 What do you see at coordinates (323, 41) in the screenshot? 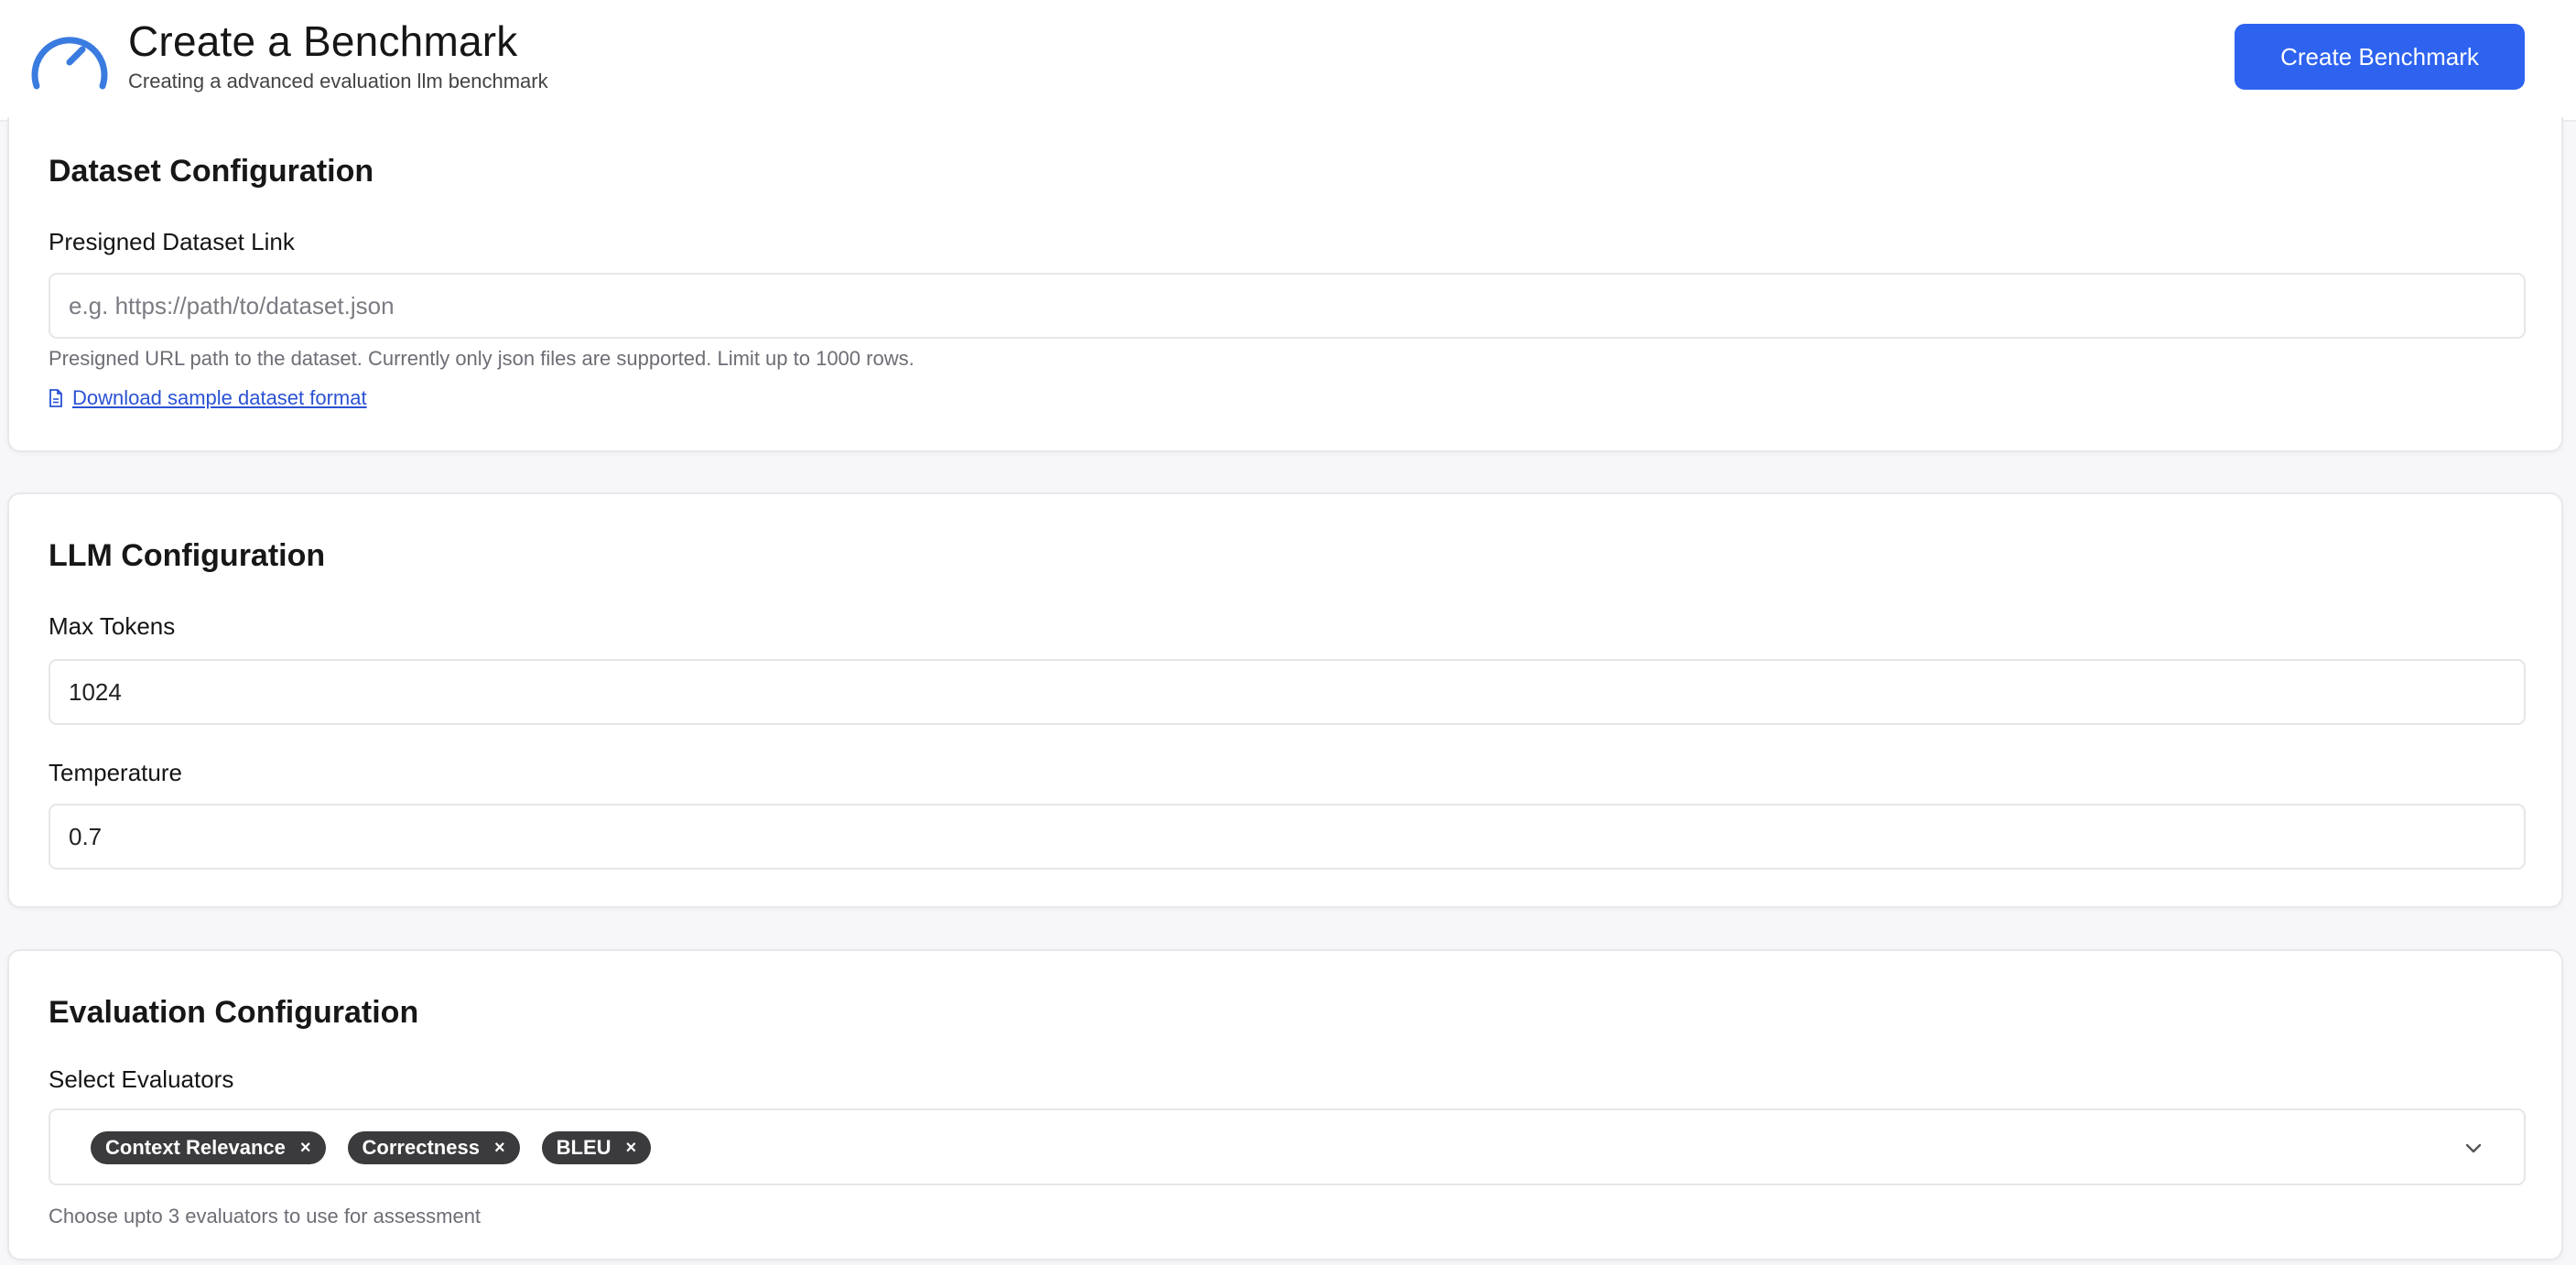
I see `page-title: Create a Benchmark` at bounding box center [323, 41].